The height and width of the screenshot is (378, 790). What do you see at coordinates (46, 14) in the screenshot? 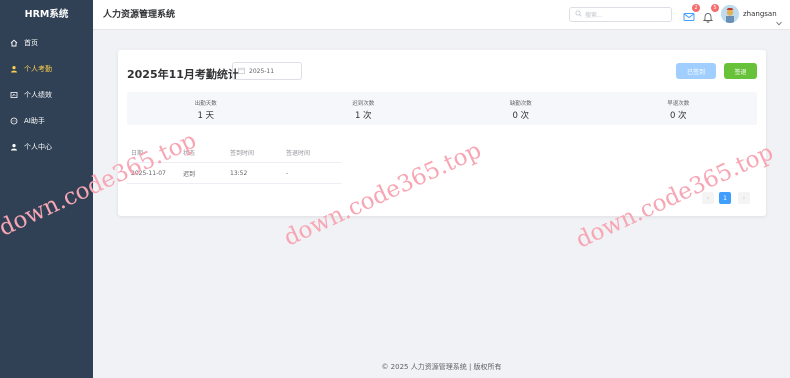
I see `app-logo: HRM系统` at bounding box center [46, 14].